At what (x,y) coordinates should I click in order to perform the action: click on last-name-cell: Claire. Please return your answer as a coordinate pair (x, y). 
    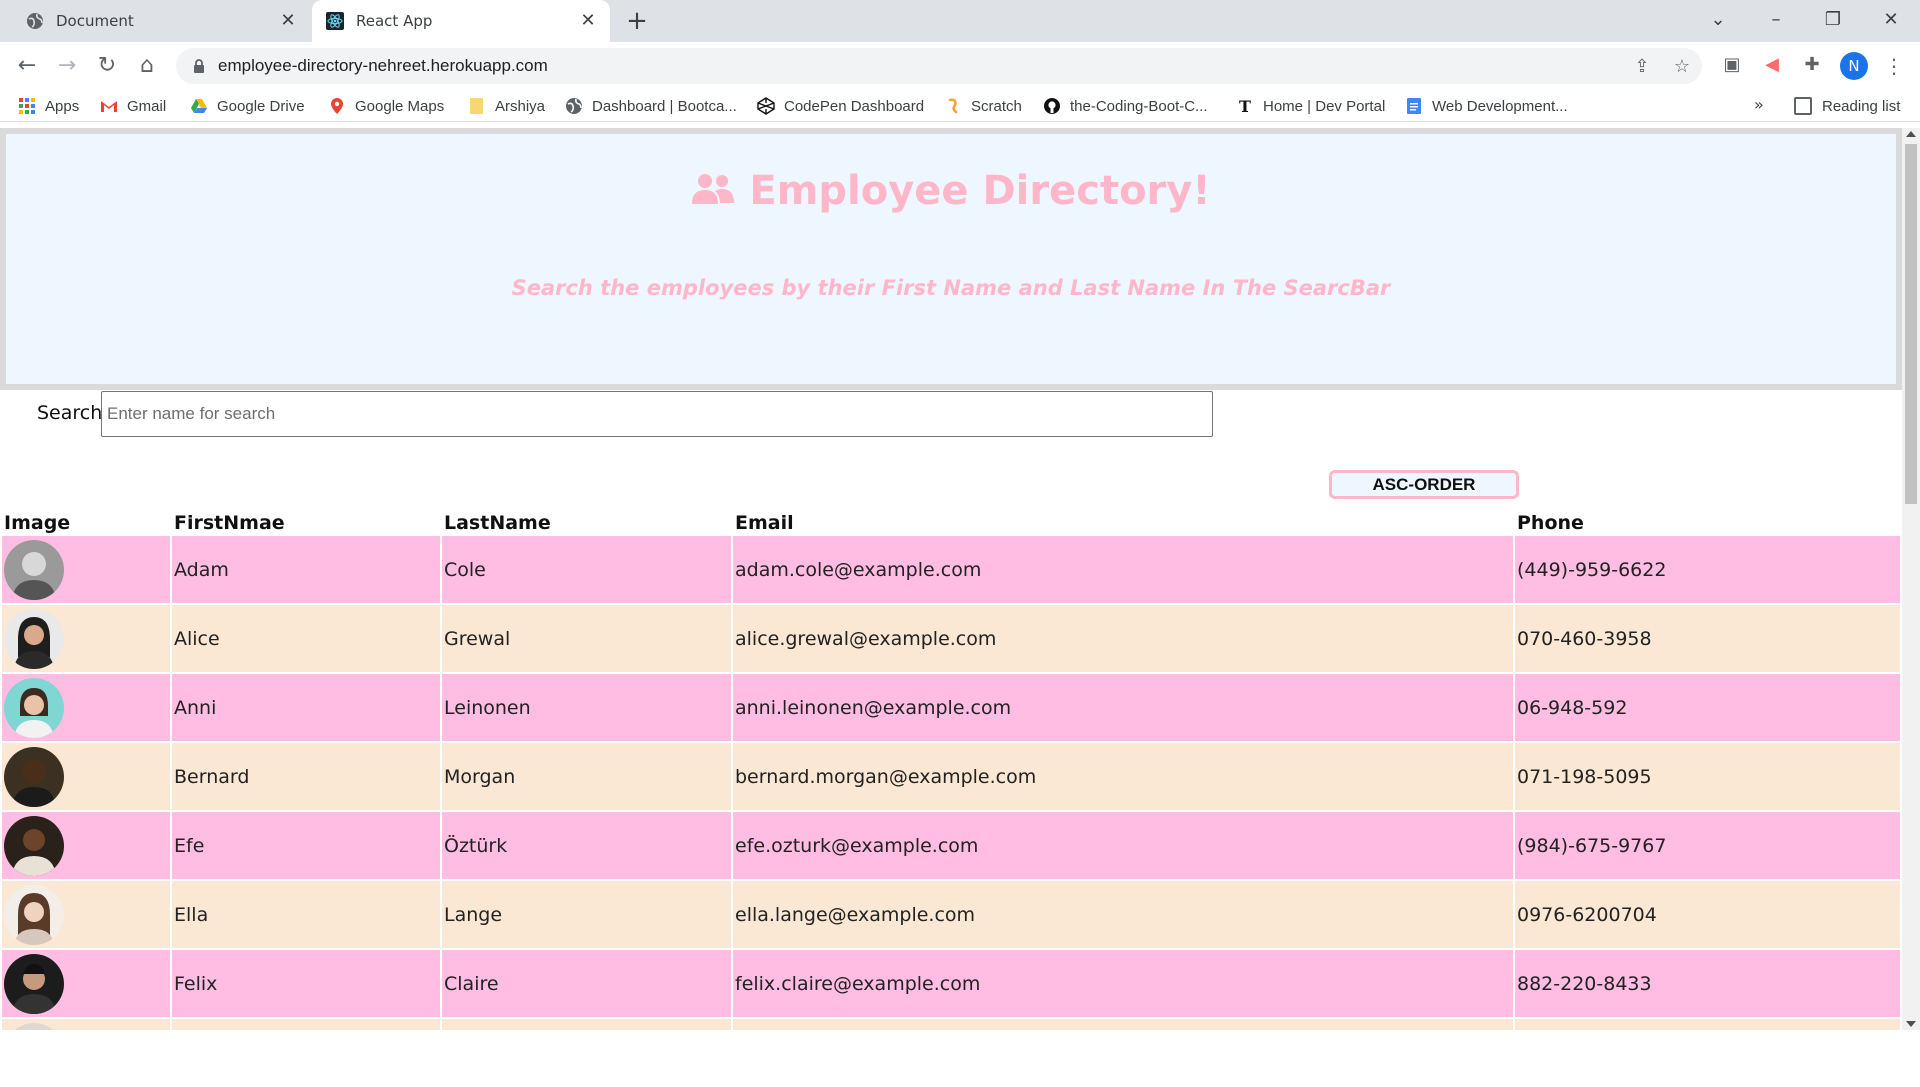
    Looking at the image, I should click on (586, 983).